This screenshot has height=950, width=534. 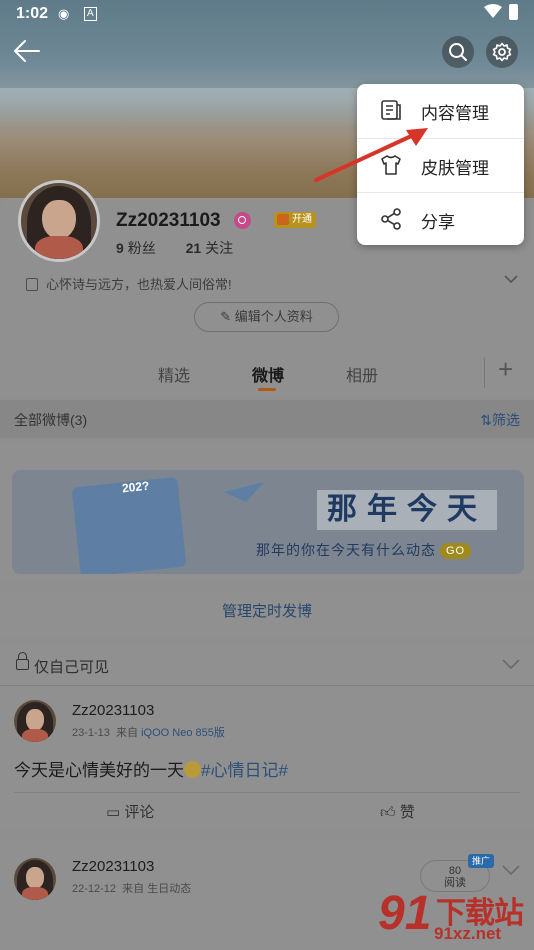 I want to click on comment-label: 评论, so click(x=139, y=812).